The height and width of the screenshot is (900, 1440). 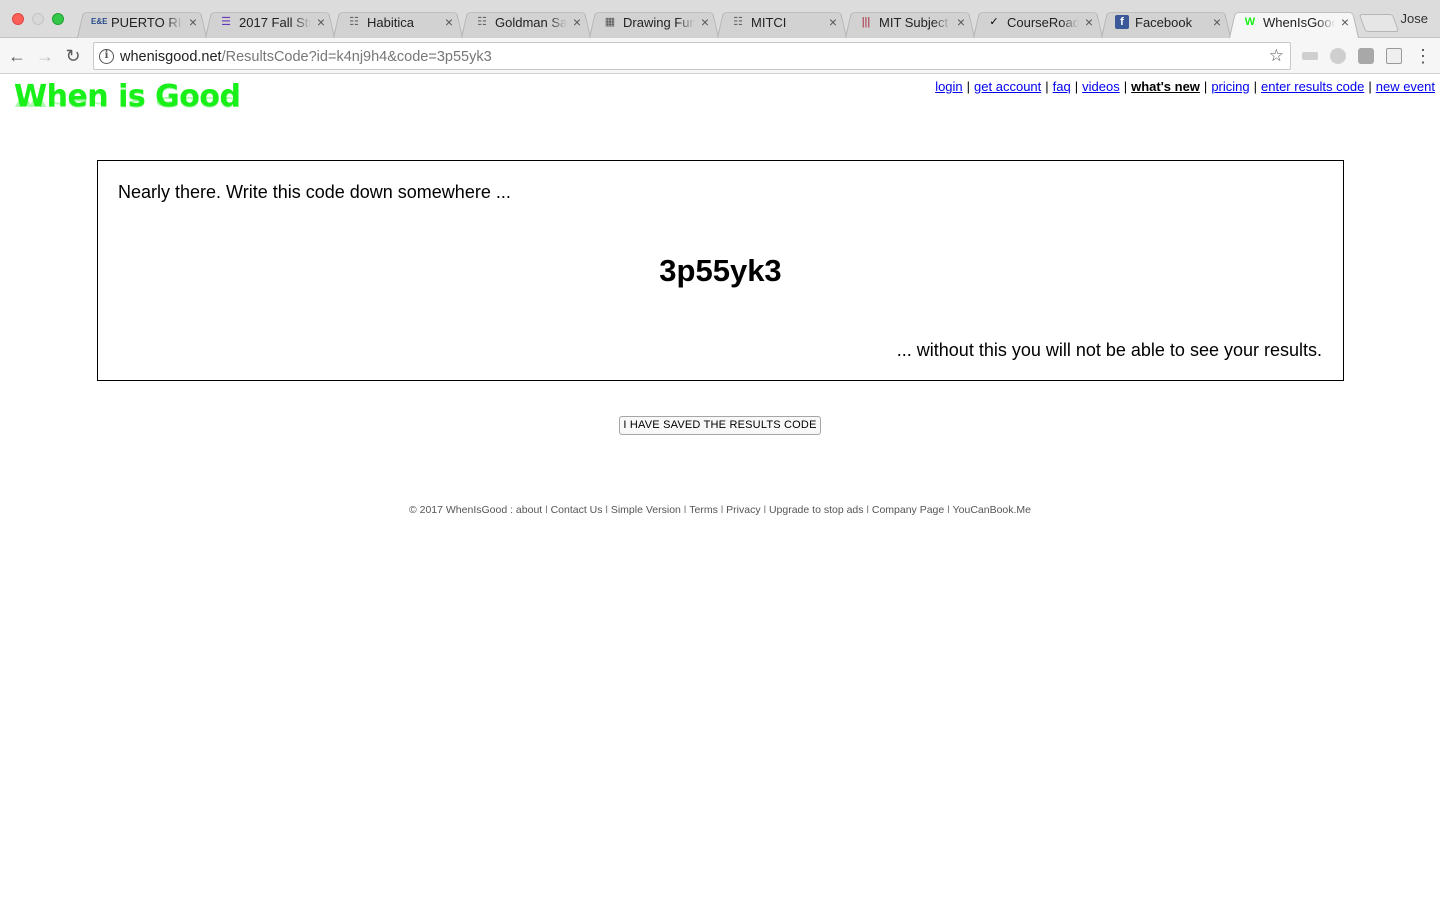 What do you see at coordinates (1379, 23) in the screenshot?
I see `new-tab-button` at bounding box center [1379, 23].